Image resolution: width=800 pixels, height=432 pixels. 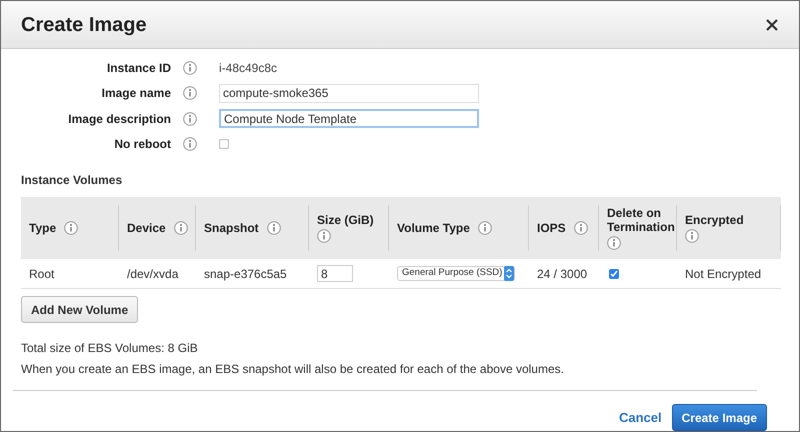 What do you see at coordinates (714, 220) in the screenshot?
I see `column-header: Encrypted` at bounding box center [714, 220].